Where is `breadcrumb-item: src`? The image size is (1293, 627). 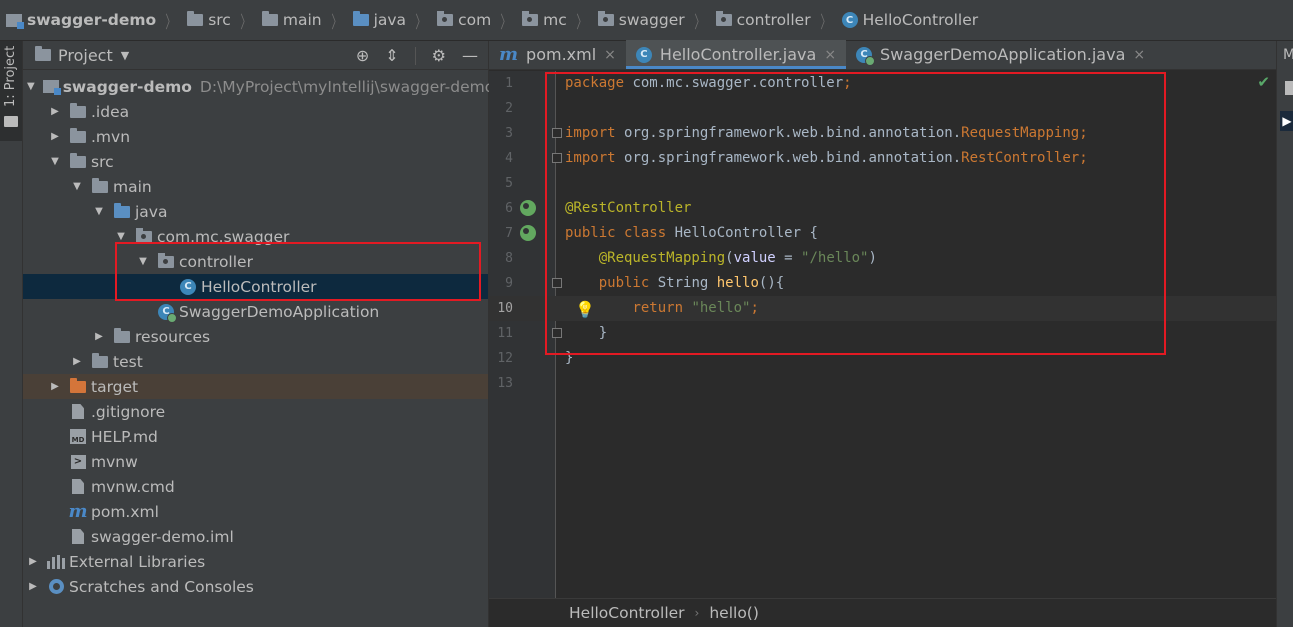
breadcrumb-item: src is located at coordinates (209, 20).